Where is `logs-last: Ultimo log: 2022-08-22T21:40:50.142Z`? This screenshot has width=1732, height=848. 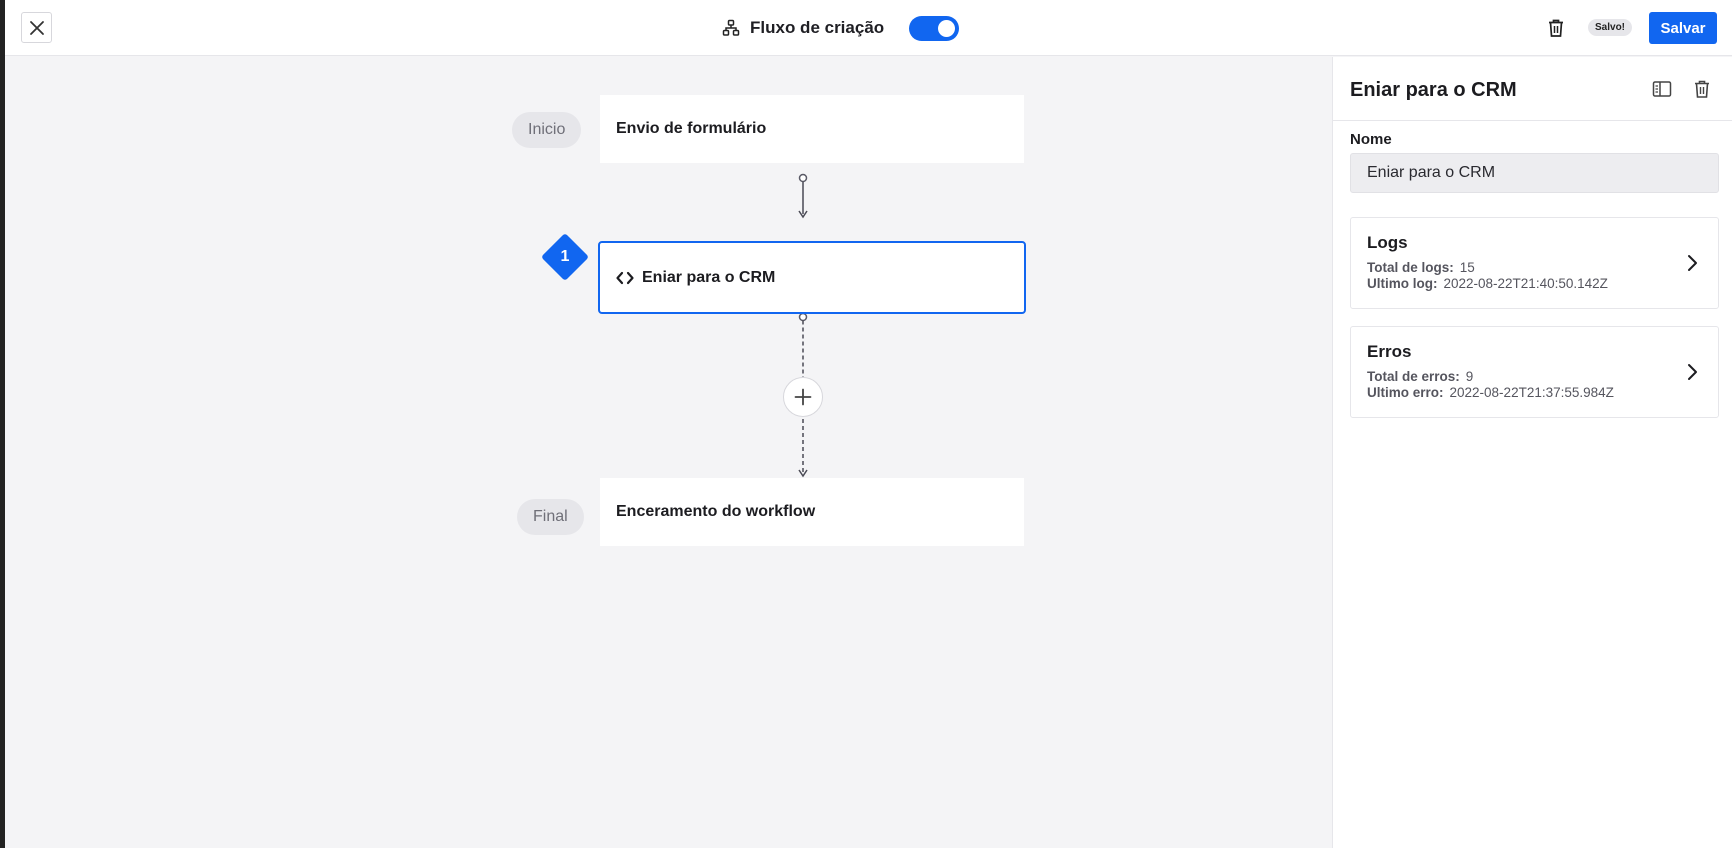
logs-last: Ultimo log: 2022-08-22T21:40:50.142Z is located at coordinates (1487, 283).